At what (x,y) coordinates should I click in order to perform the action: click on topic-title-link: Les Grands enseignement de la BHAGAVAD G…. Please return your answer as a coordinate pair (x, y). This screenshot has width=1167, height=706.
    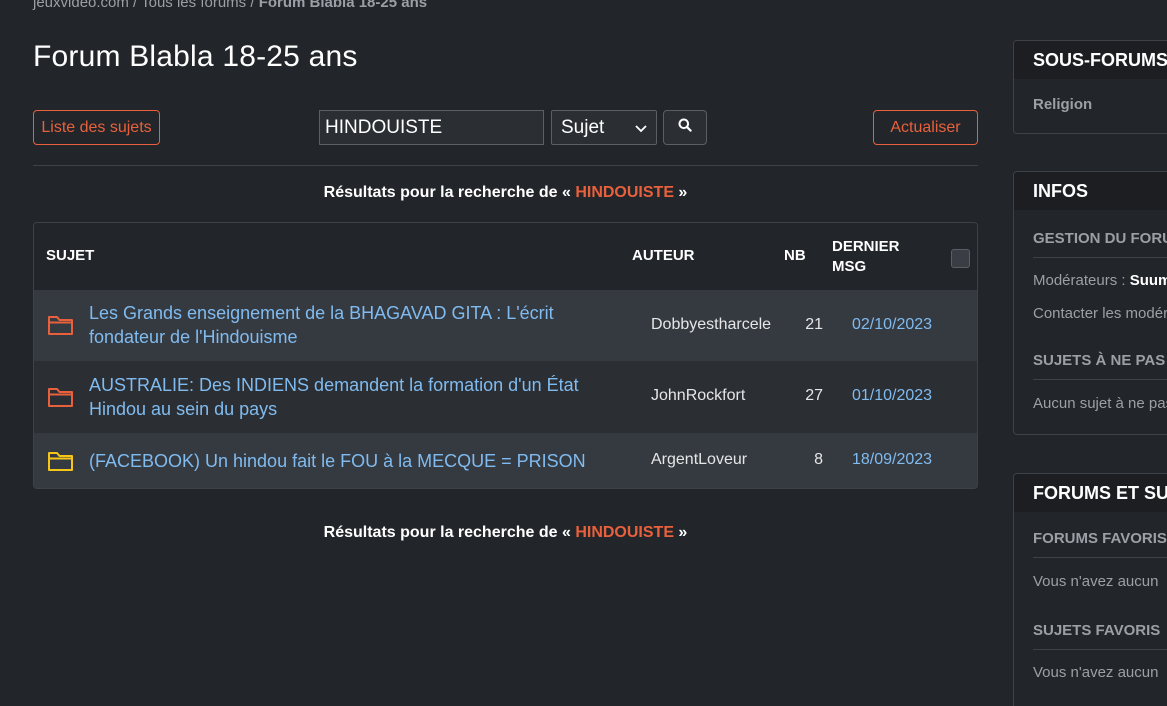
    Looking at the image, I should click on (349, 325).